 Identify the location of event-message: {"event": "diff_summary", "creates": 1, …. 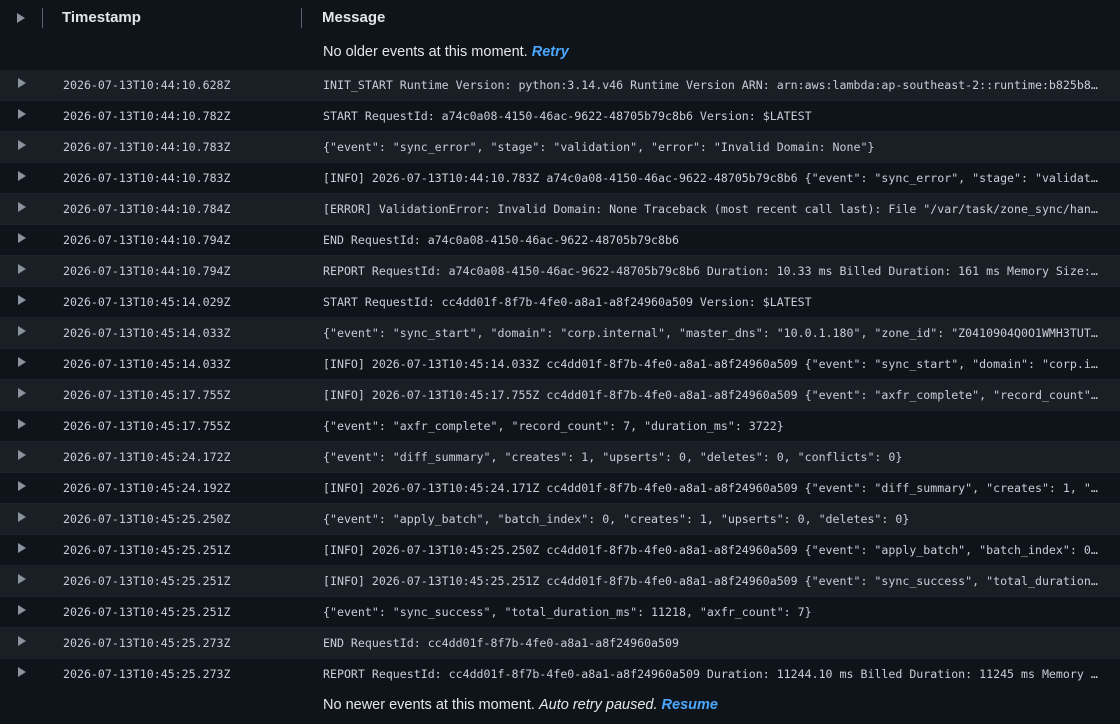
(613, 457).